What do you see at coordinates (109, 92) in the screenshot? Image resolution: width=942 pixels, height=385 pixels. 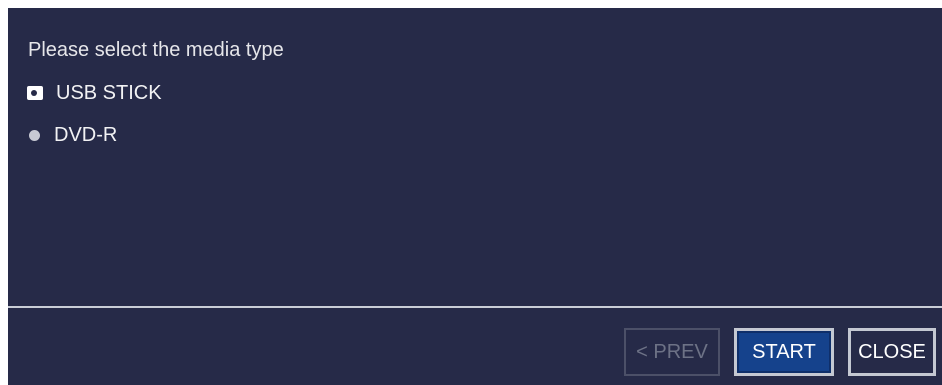 I see `option-usb-stick-label: USB STICK` at bounding box center [109, 92].